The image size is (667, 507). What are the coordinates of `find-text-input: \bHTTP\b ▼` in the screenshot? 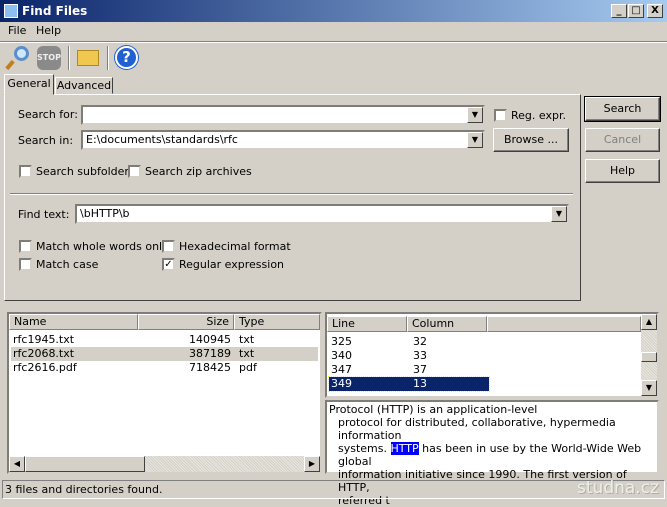 It's located at (322, 214).